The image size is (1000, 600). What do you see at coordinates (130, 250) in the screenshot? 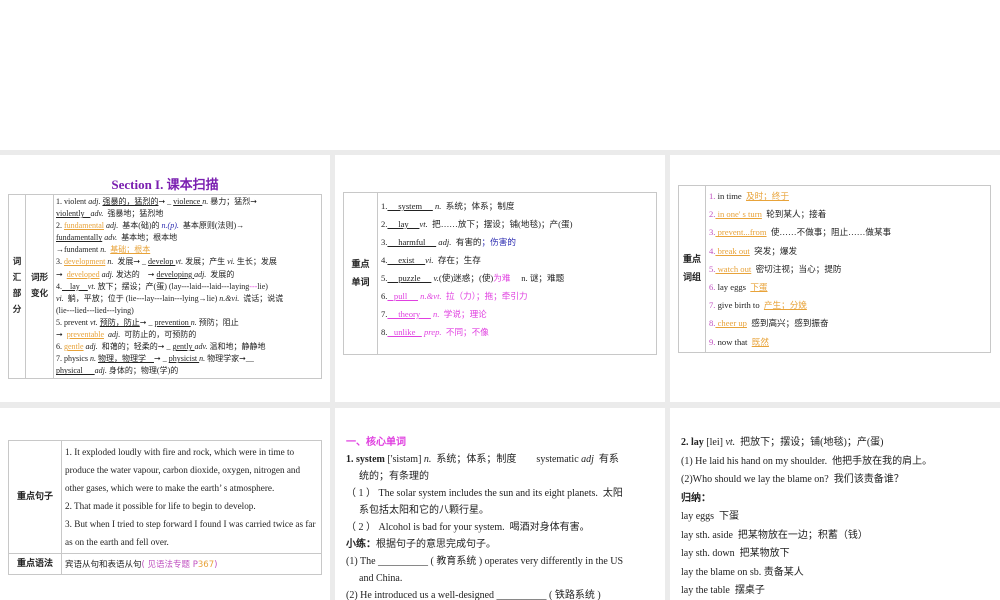
I see `text-segment: 基础；根本` at bounding box center [130, 250].